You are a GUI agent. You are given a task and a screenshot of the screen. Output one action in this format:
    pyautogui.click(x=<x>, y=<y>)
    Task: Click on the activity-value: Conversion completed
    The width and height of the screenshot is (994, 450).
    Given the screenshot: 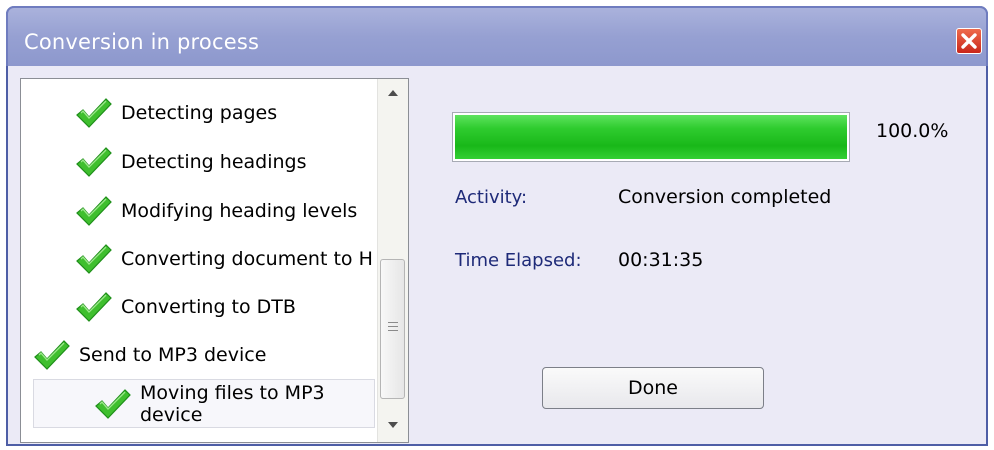 What is the action you would take?
    pyautogui.click(x=725, y=197)
    